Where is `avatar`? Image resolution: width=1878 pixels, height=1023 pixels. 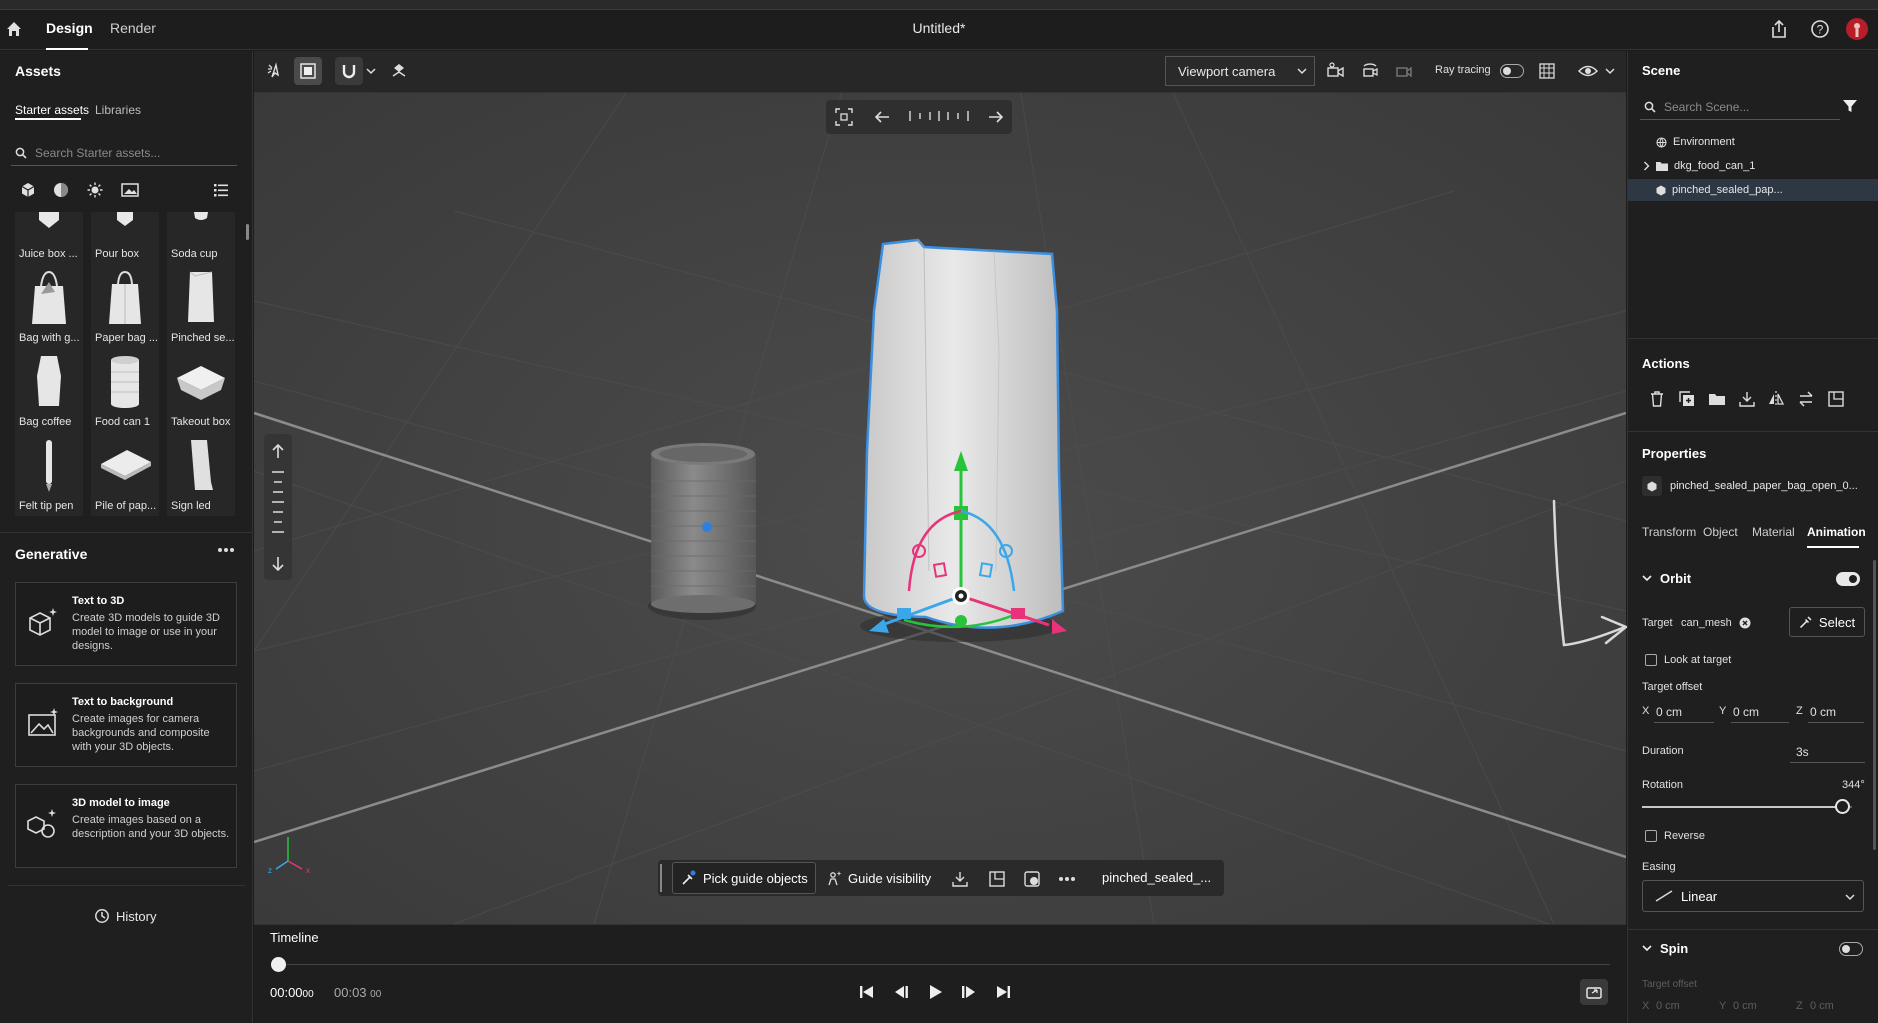 avatar is located at coordinates (1857, 29).